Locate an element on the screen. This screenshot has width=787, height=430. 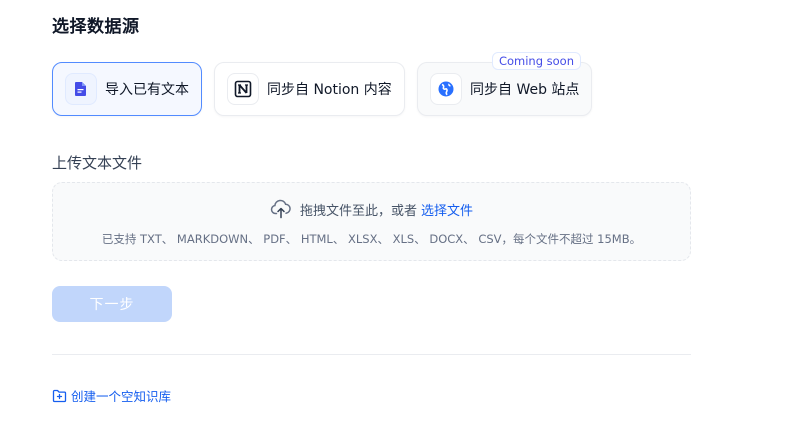
upload-title: 上传文本文件 is located at coordinates (97, 163).